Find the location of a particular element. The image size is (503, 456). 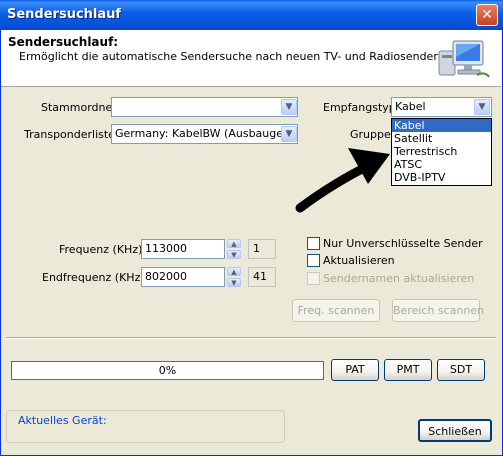

sendernamen-label: Sendernamen aktualisieren is located at coordinates (399, 278).